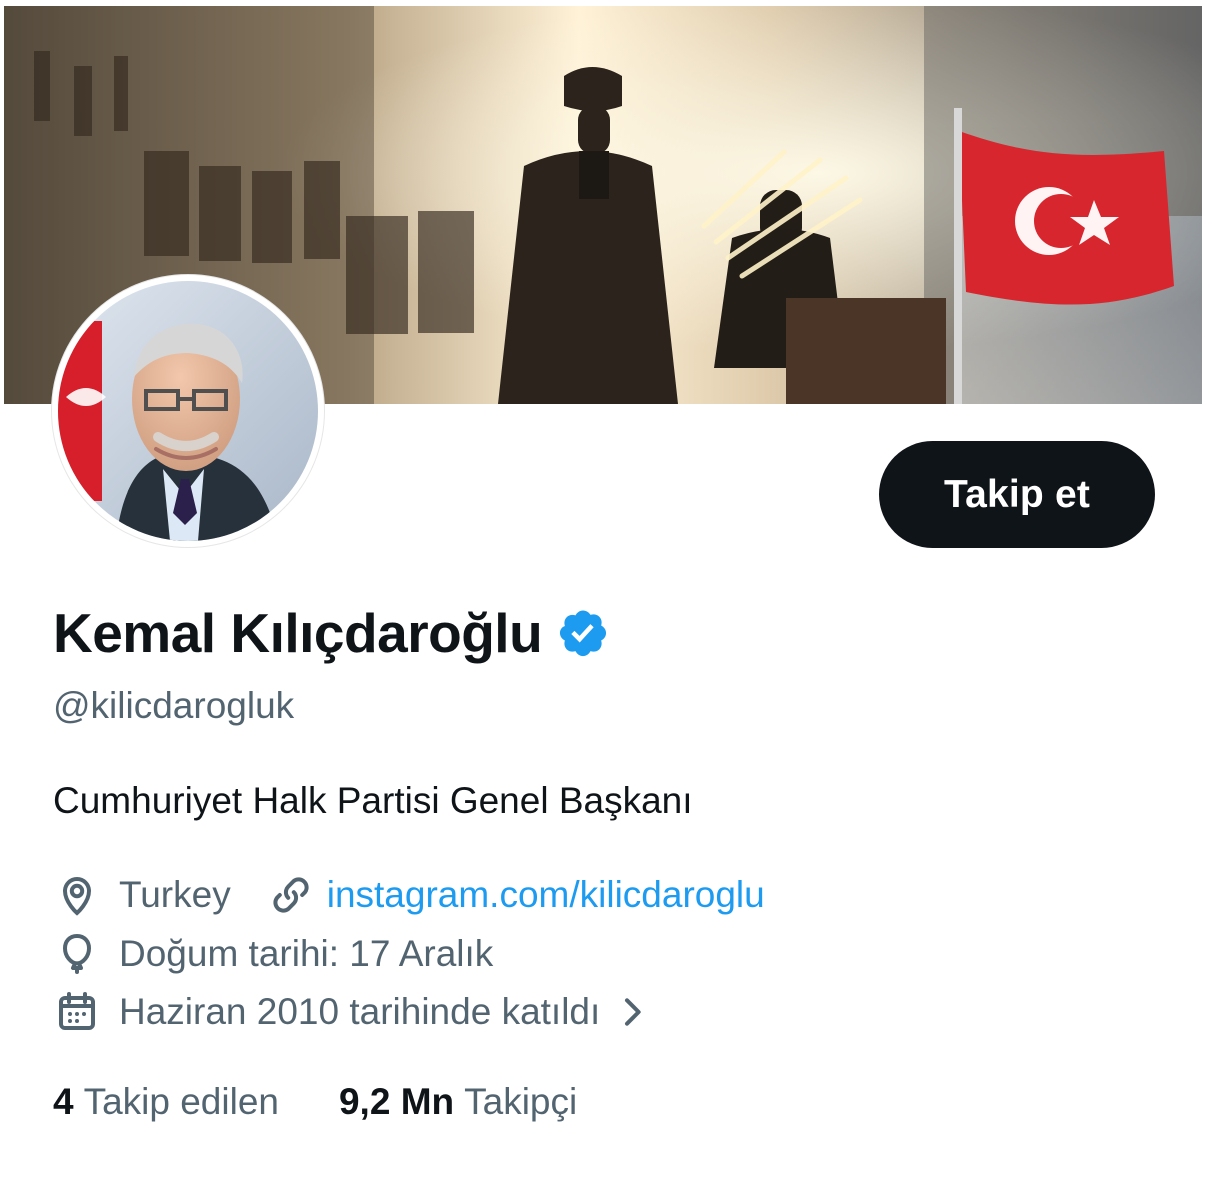  Describe the element at coordinates (181, 1102) in the screenshot. I see `following-label: Takip edilen` at that location.